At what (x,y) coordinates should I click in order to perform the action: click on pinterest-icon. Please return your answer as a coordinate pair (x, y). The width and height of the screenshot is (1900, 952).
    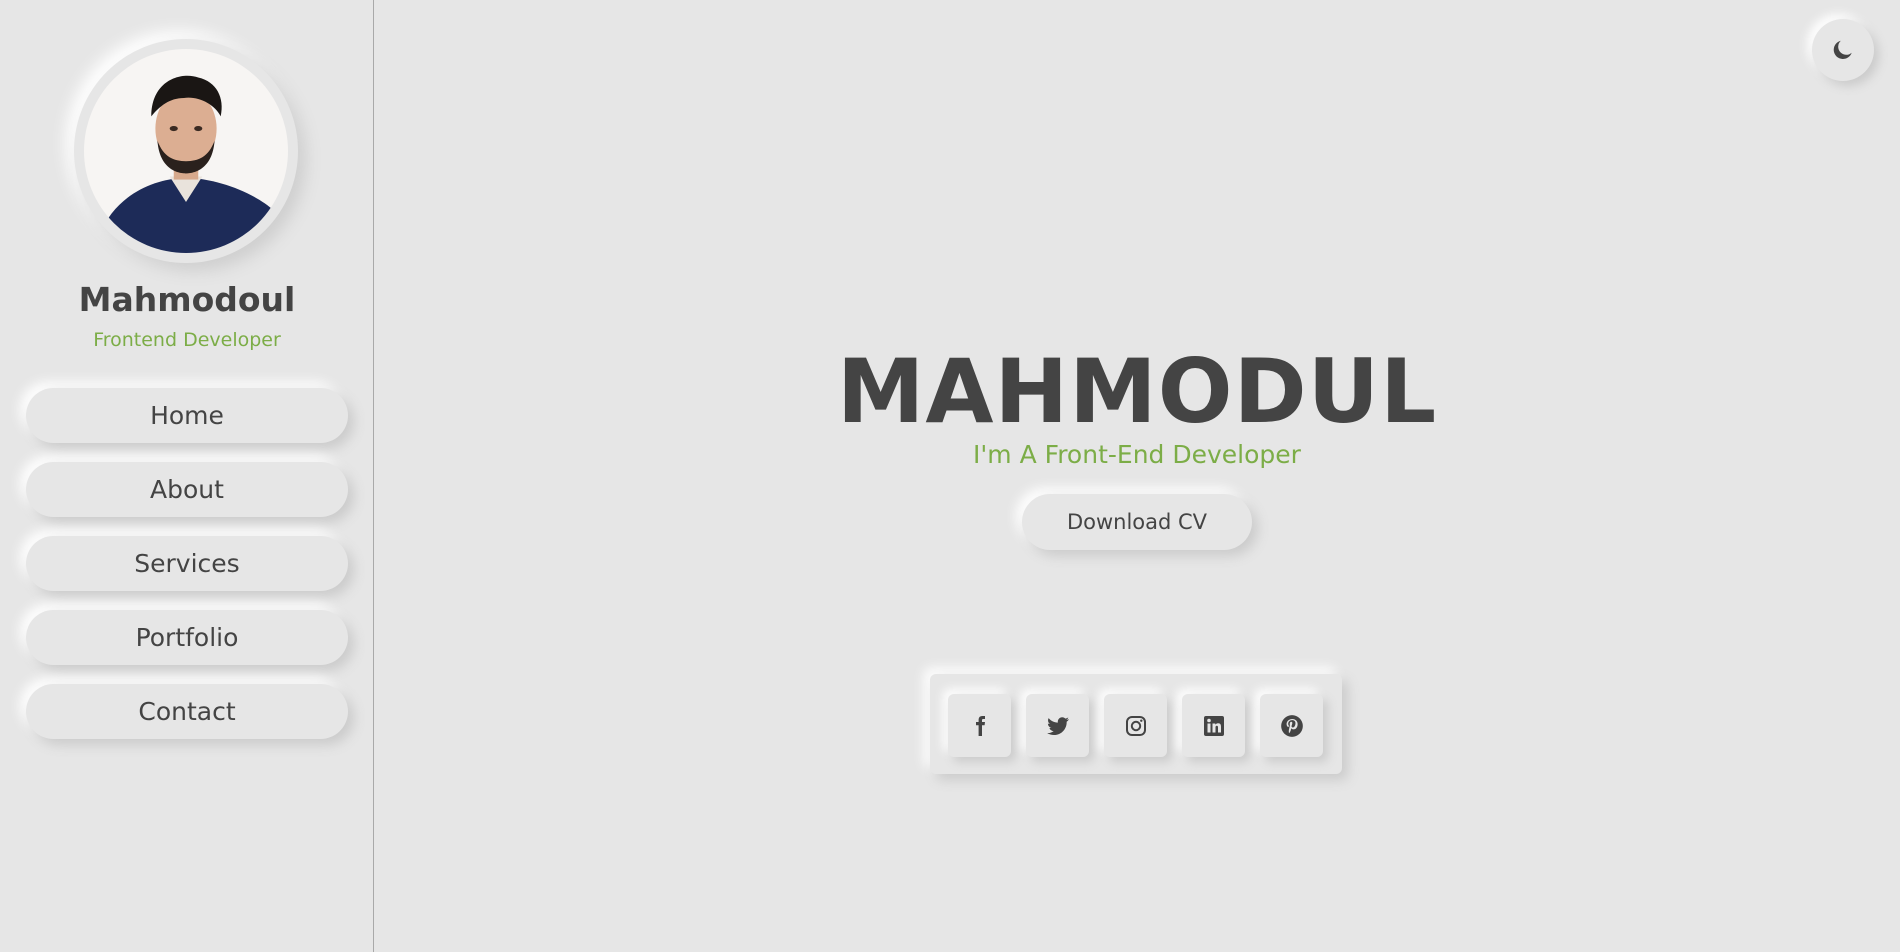
    Looking at the image, I should click on (1291, 725).